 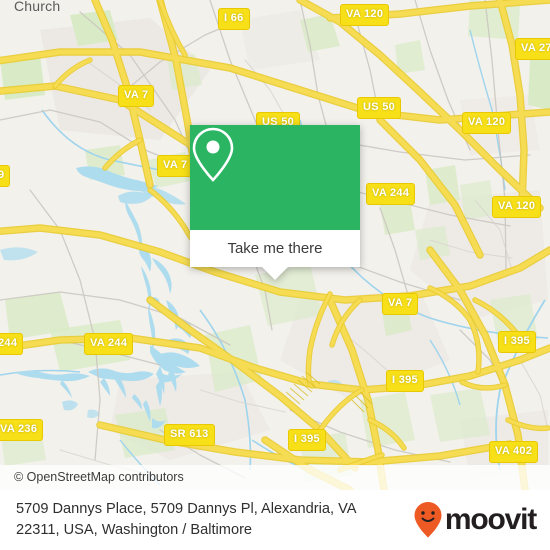 I want to click on road-shield: VA 402, so click(x=514, y=452).